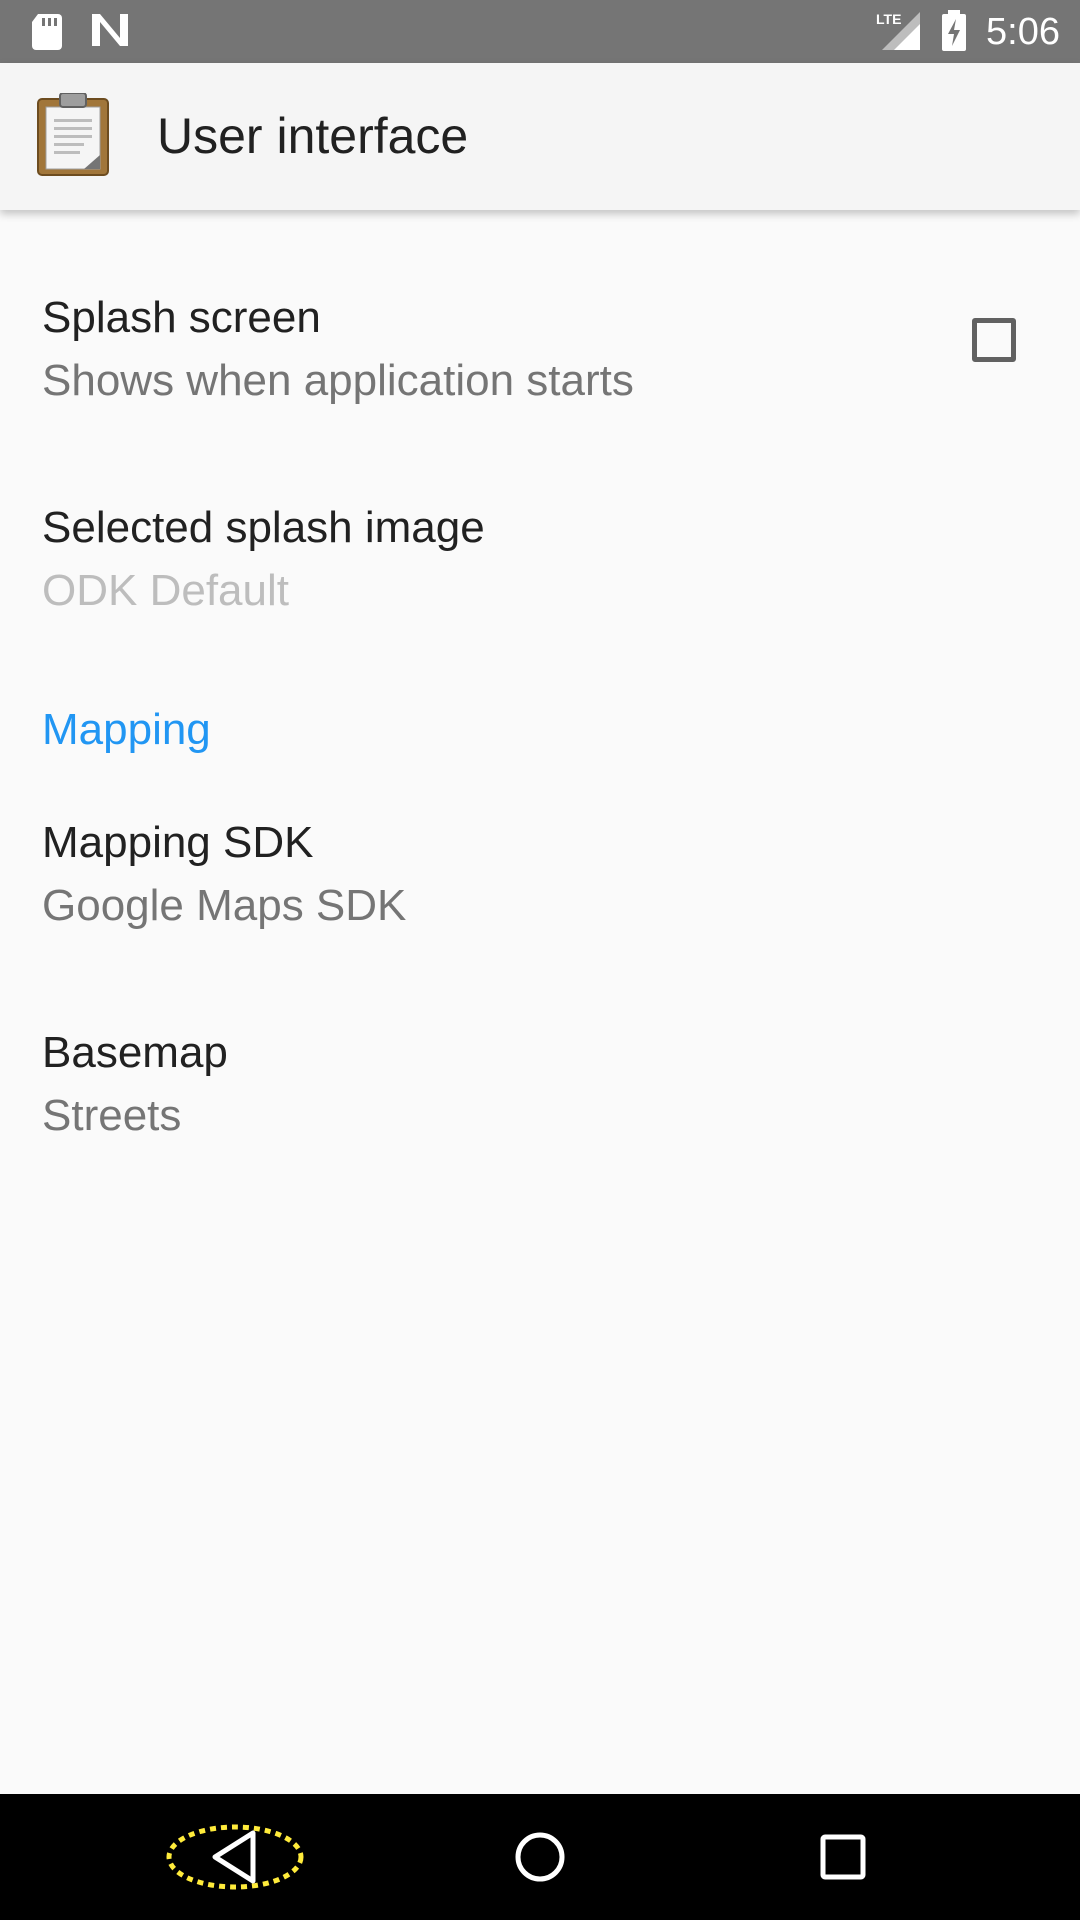 The width and height of the screenshot is (1080, 1920). I want to click on sd-card-icon, so click(47, 33).